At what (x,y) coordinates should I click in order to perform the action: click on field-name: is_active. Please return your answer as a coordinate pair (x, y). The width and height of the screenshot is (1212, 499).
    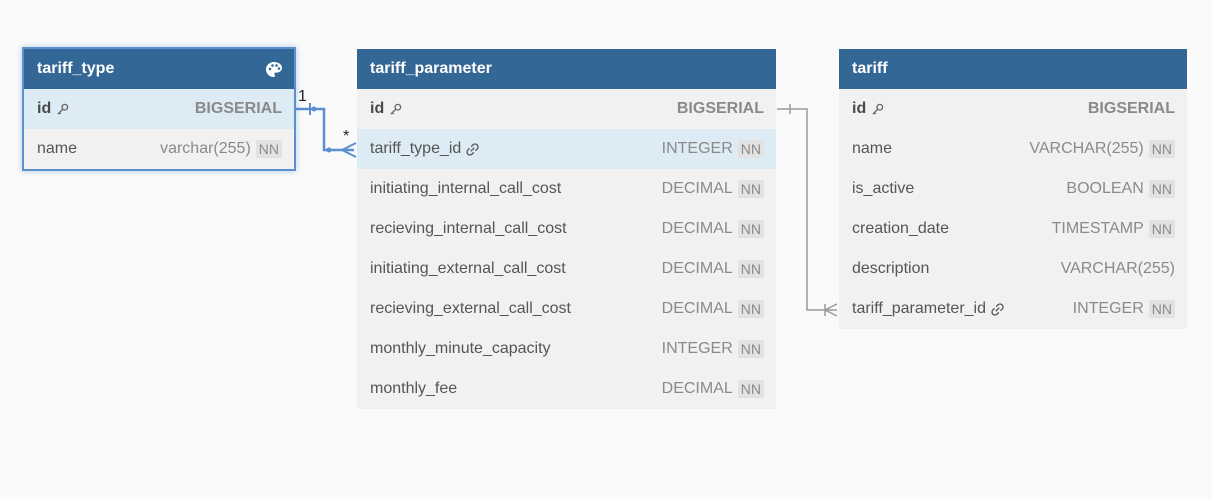
    Looking at the image, I should click on (883, 188).